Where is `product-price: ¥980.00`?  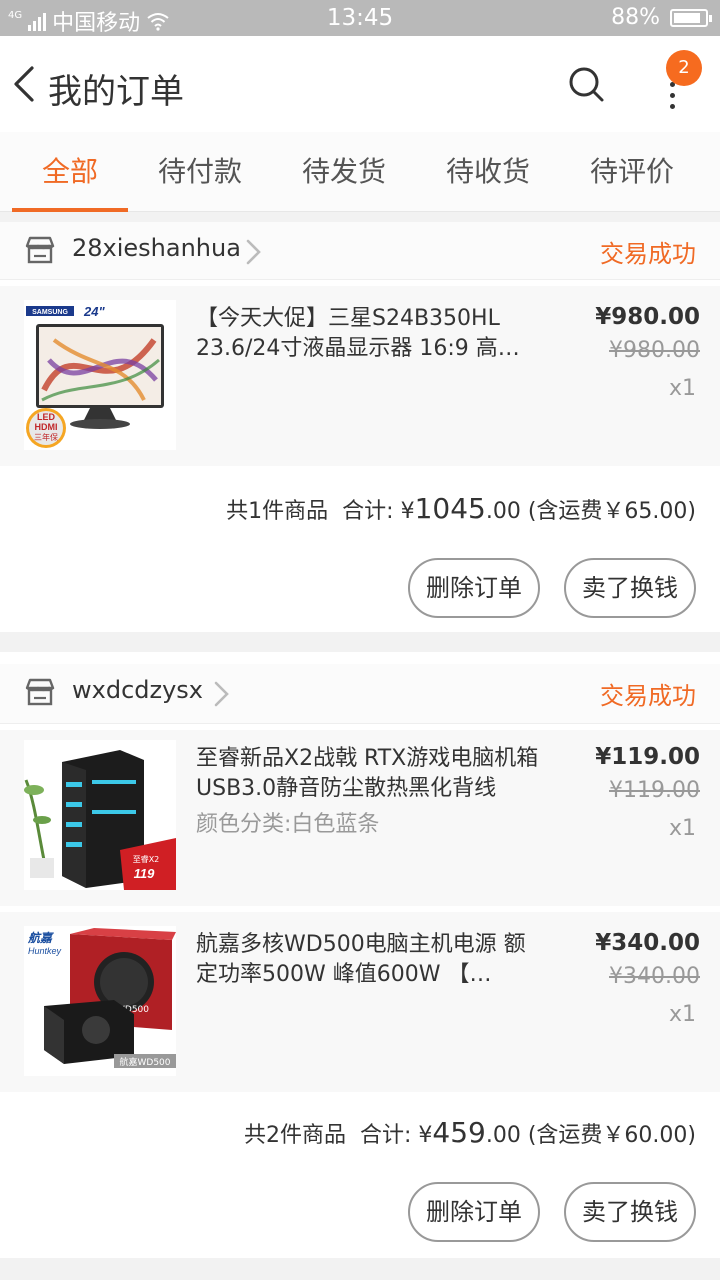
product-price: ¥980.00 is located at coordinates (647, 317).